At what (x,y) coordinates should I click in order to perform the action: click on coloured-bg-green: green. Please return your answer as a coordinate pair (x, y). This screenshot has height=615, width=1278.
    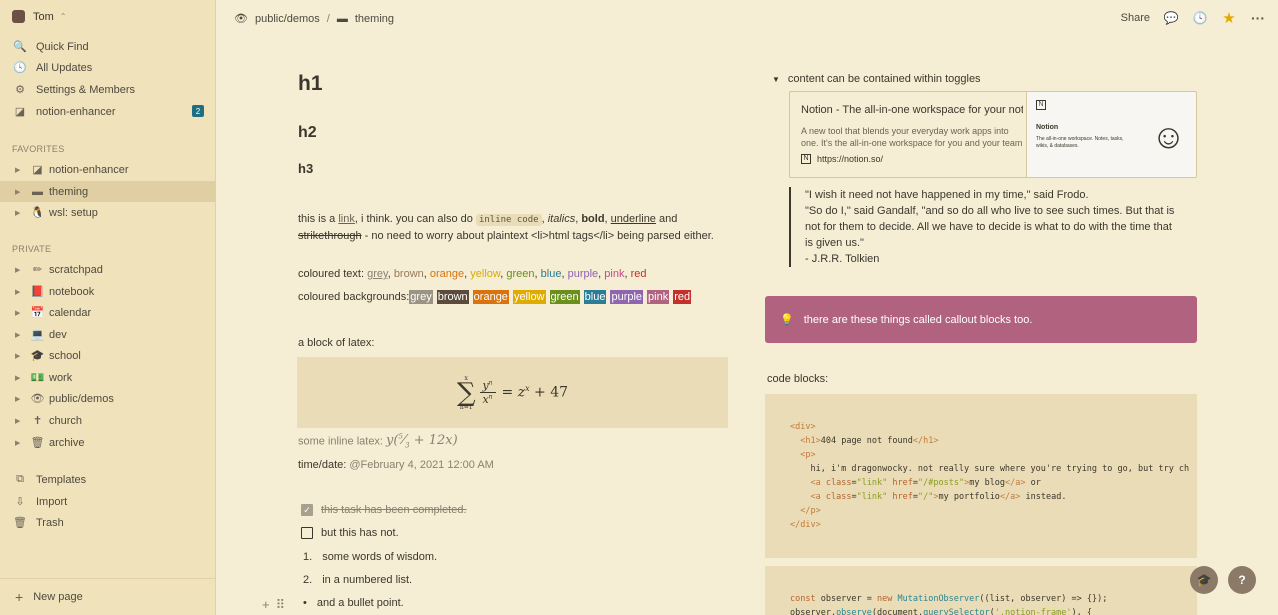
    Looking at the image, I should click on (564, 297).